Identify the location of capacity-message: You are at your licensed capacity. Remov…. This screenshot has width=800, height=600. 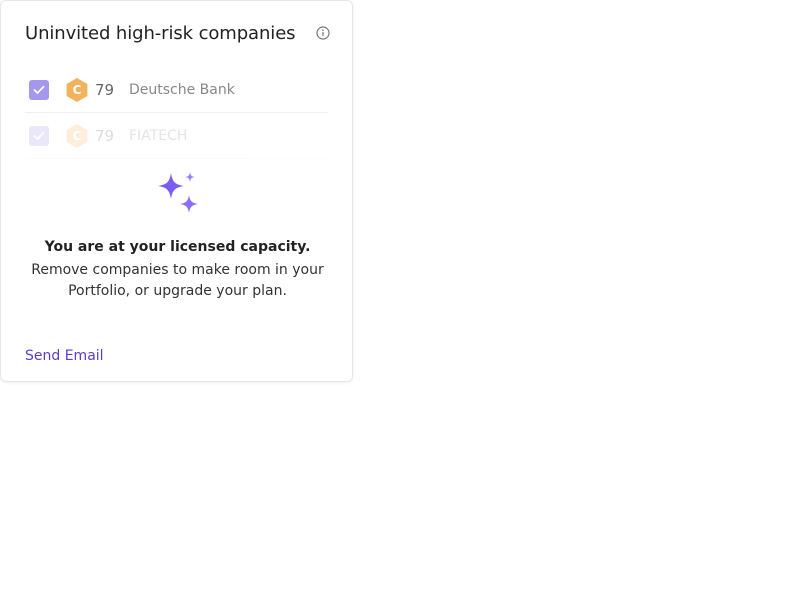
(176, 226).